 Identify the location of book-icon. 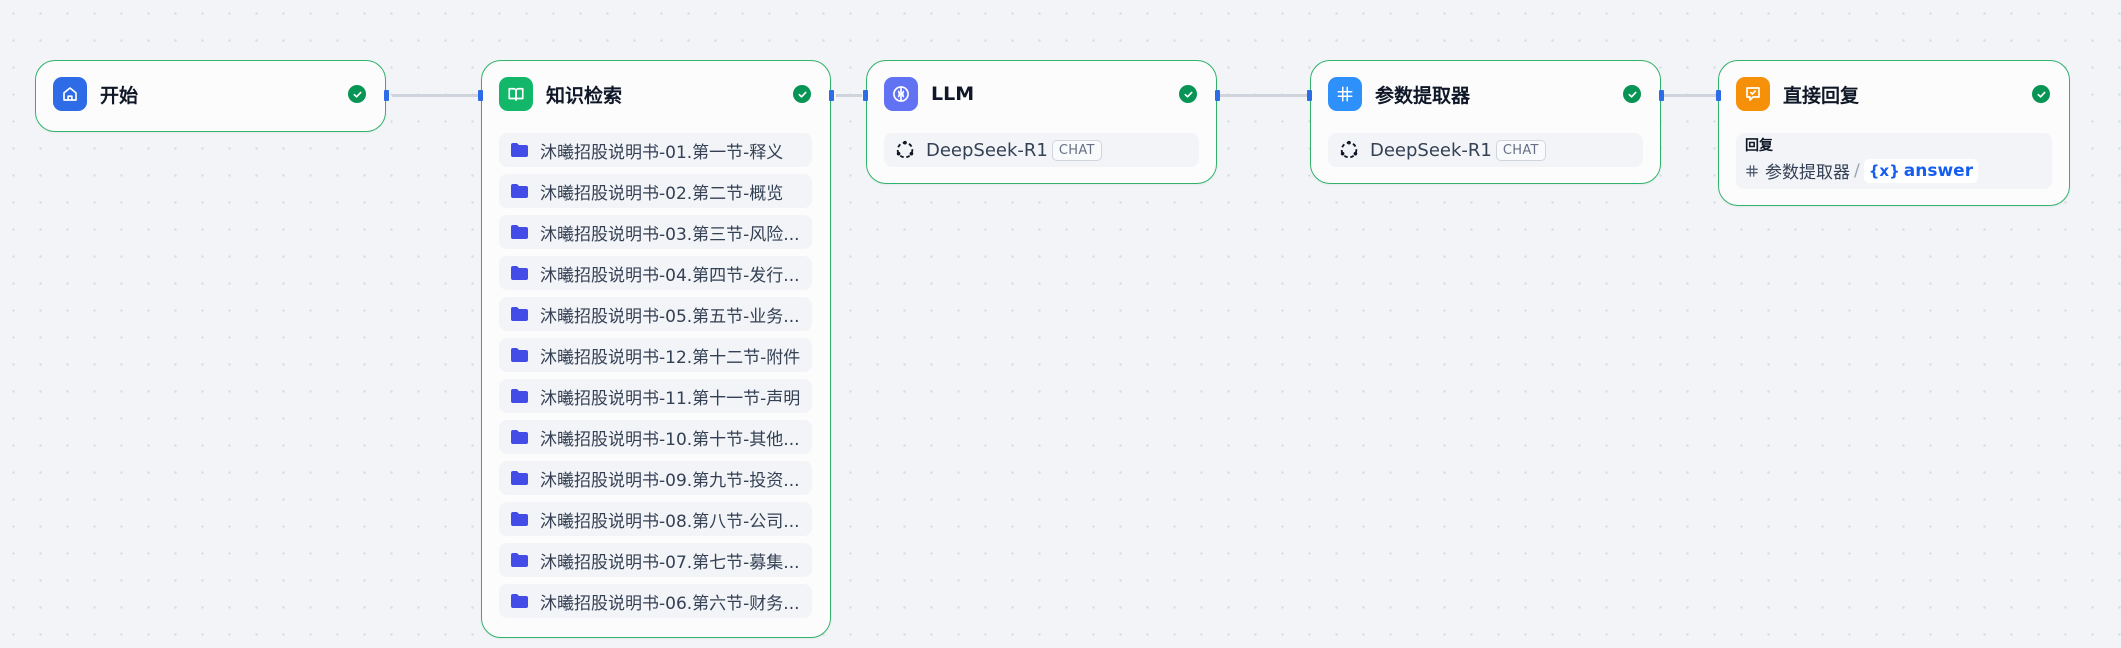
(516, 94).